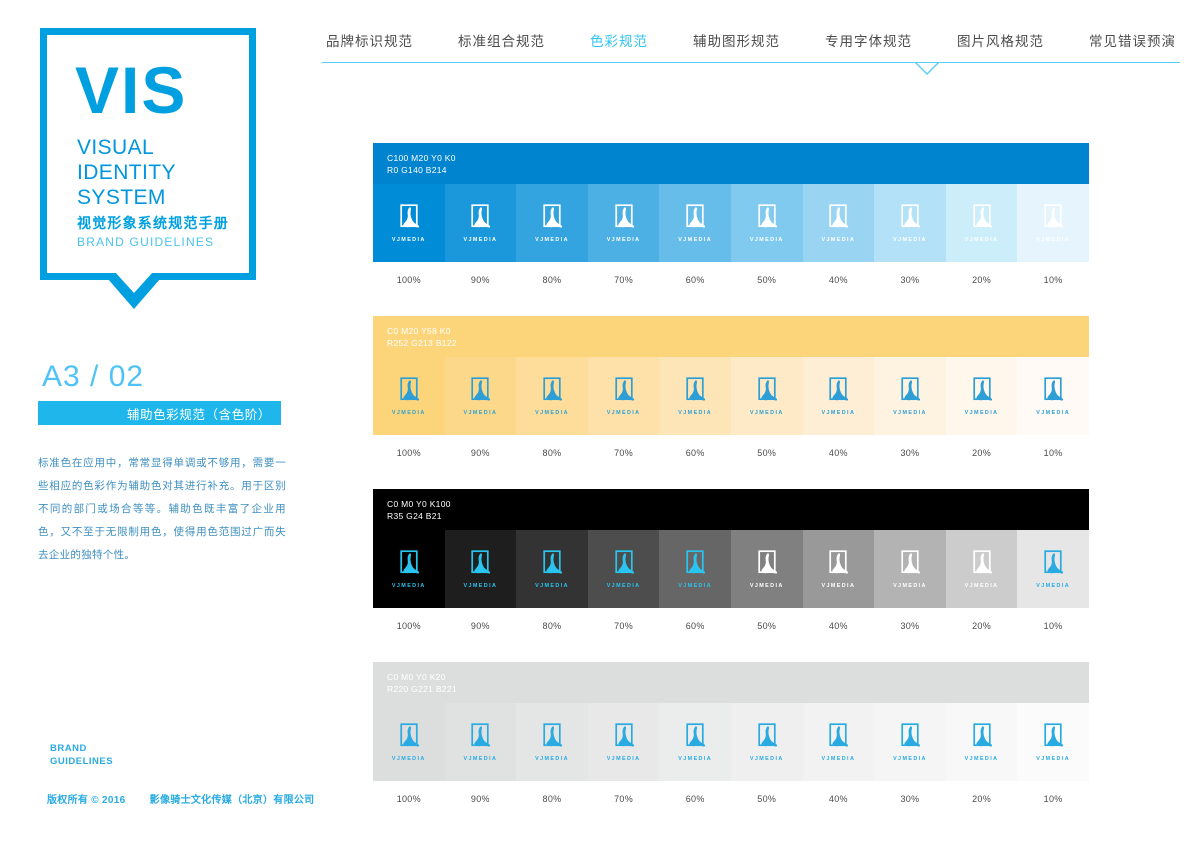 The width and height of the screenshot is (1200, 848). Describe the element at coordinates (153, 223) in the screenshot. I see `vis-chinese-subtitle: 视觉形象系统规范手册` at that location.